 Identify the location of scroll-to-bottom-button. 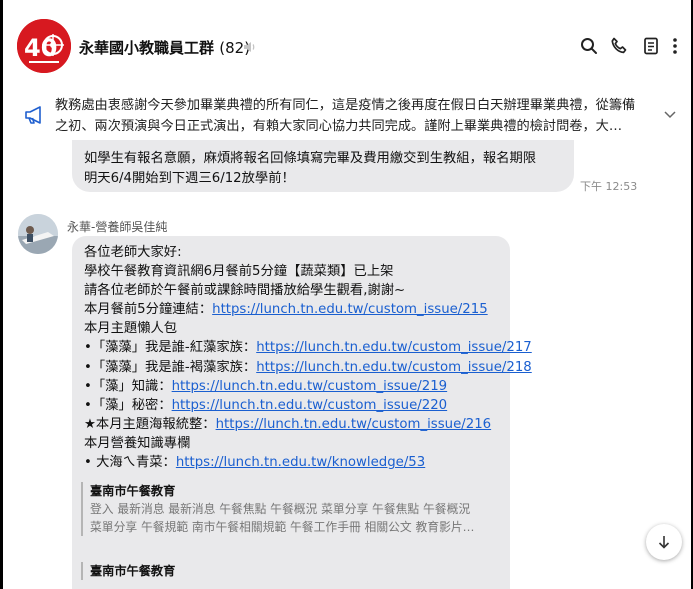
(664, 542).